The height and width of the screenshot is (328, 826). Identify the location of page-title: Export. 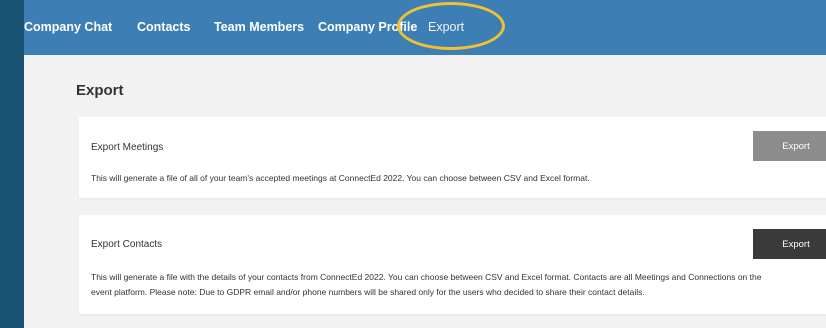
(100, 90).